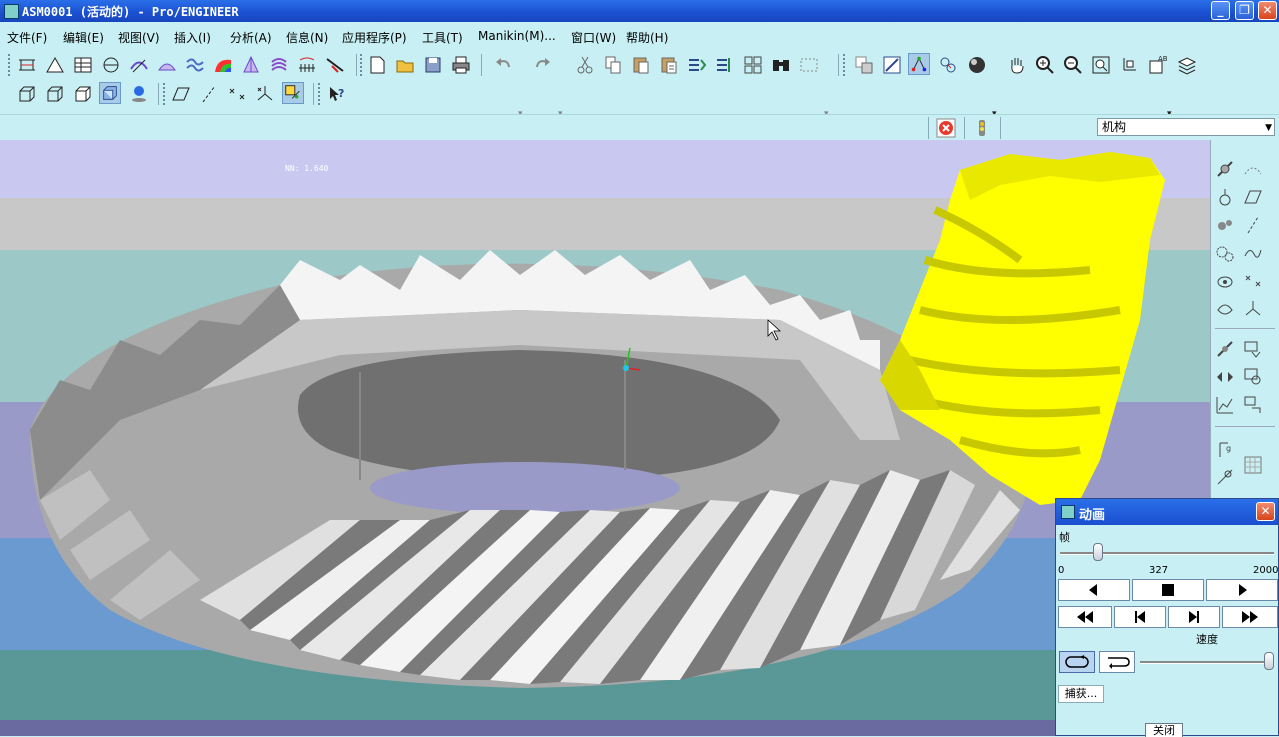 This screenshot has height=737, width=1279. What do you see at coordinates (265, 94) in the screenshot?
I see `coordinate-system-icon` at bounding box center [265, 94].